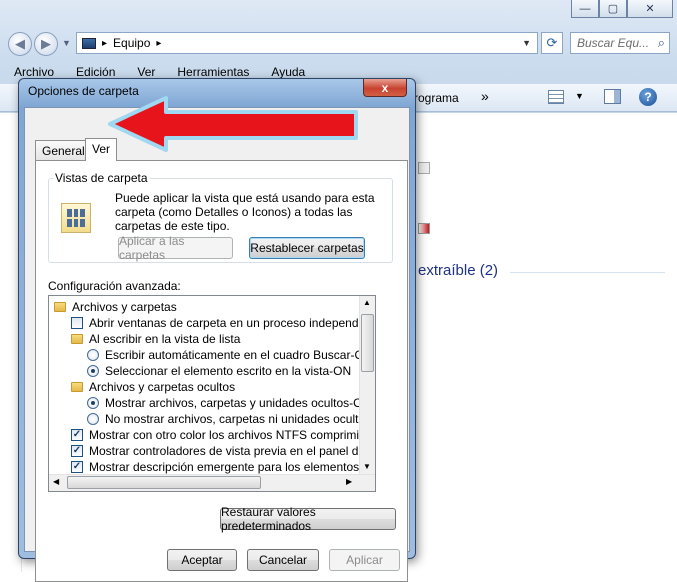 The image size is (677, 582). What do you see at coordinates (89, 43) in the screenshot?
I see `computer-icon` at bounding box center [89, 43].